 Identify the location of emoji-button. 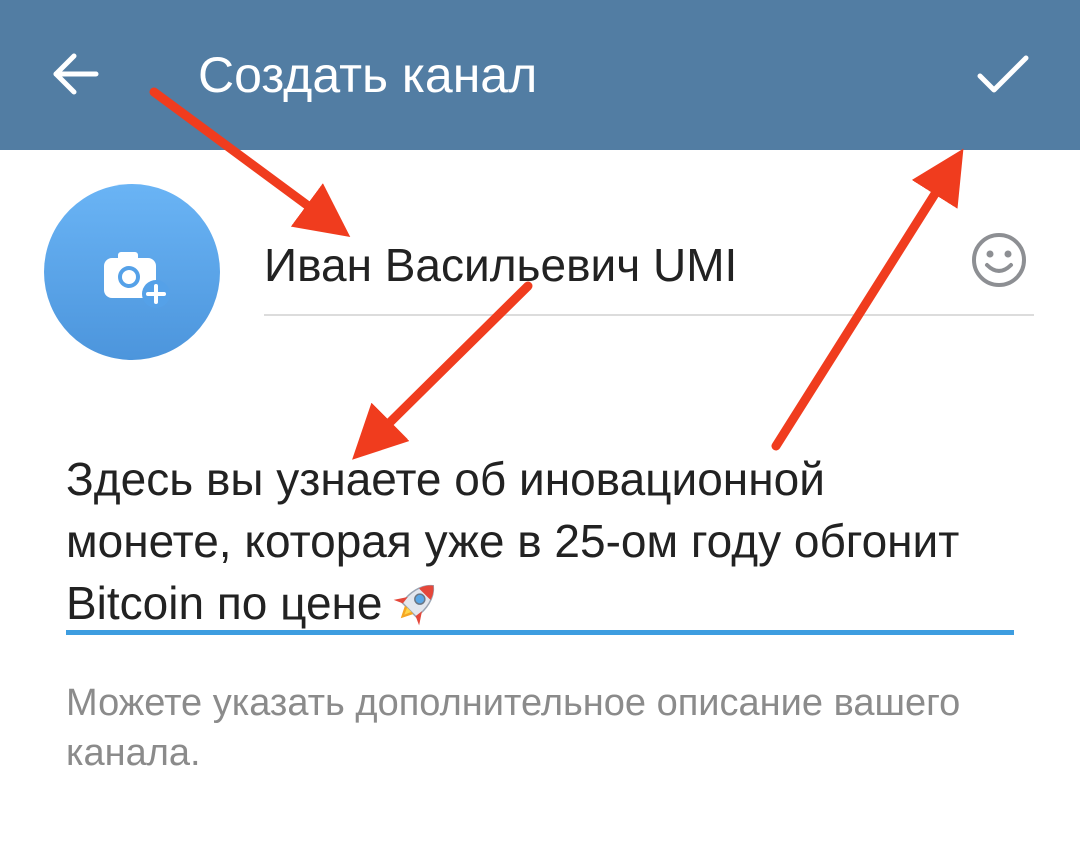
(999, 260).